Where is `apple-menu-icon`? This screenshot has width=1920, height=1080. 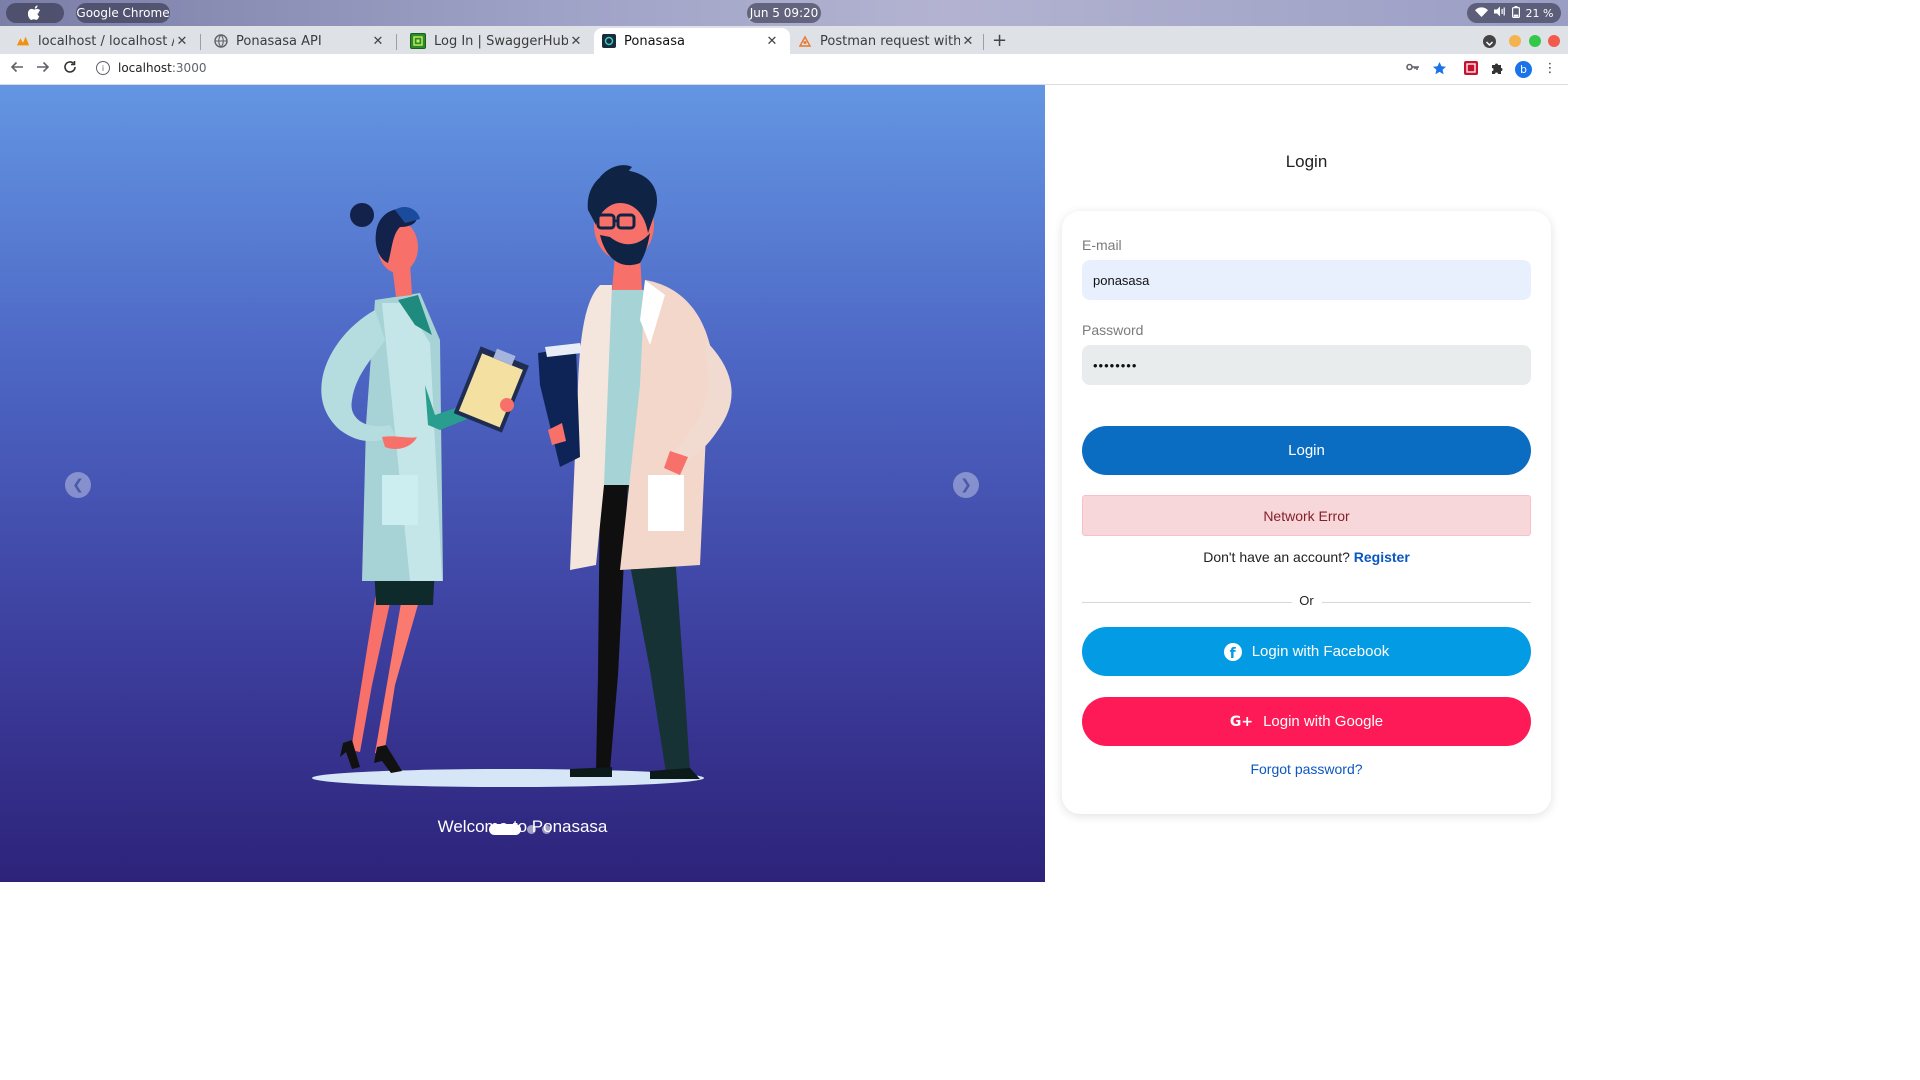
apple-menu-icon is located at coordinates (35, 13).